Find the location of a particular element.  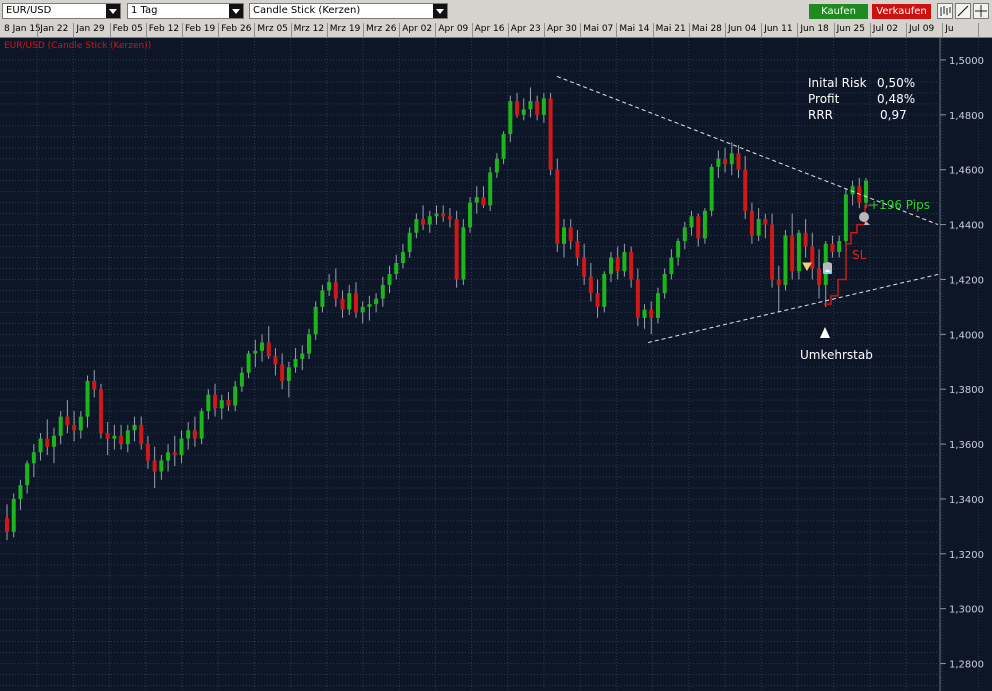

risk-value-profit: 0,48% is located at coordinates (896, 99).